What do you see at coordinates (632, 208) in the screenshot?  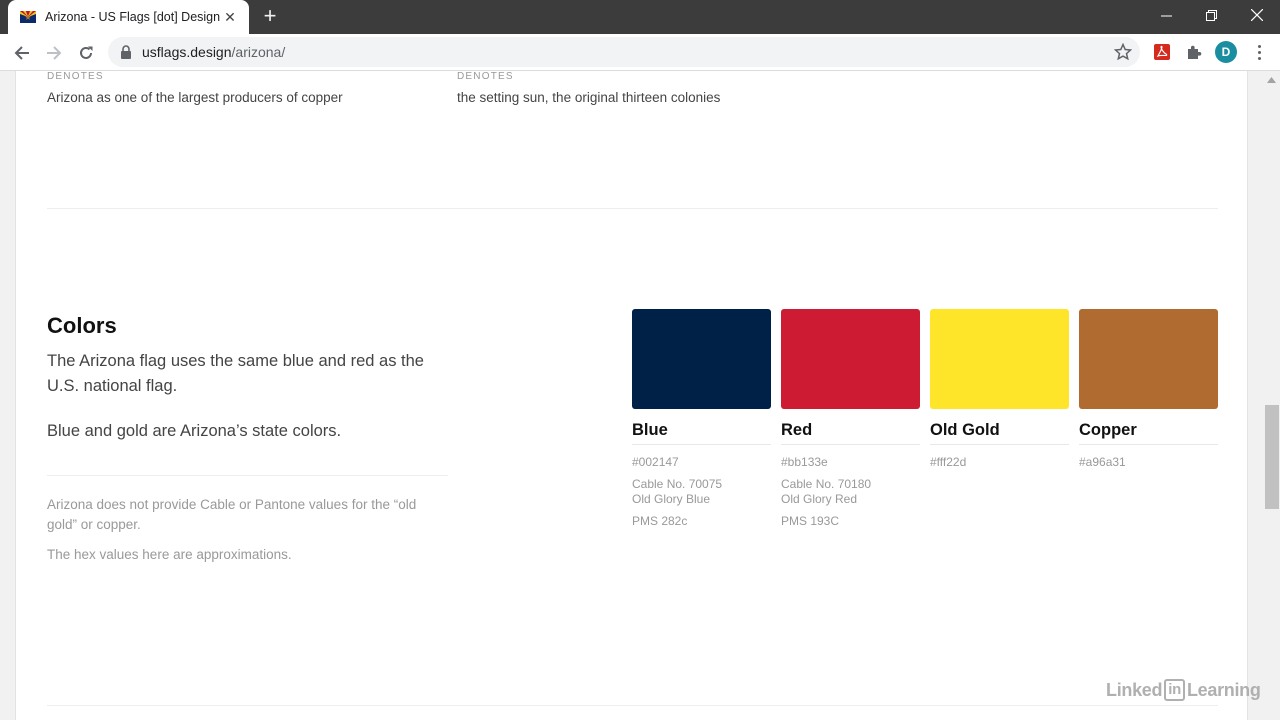 I see `section-divider` at bounding box center [632, 208].